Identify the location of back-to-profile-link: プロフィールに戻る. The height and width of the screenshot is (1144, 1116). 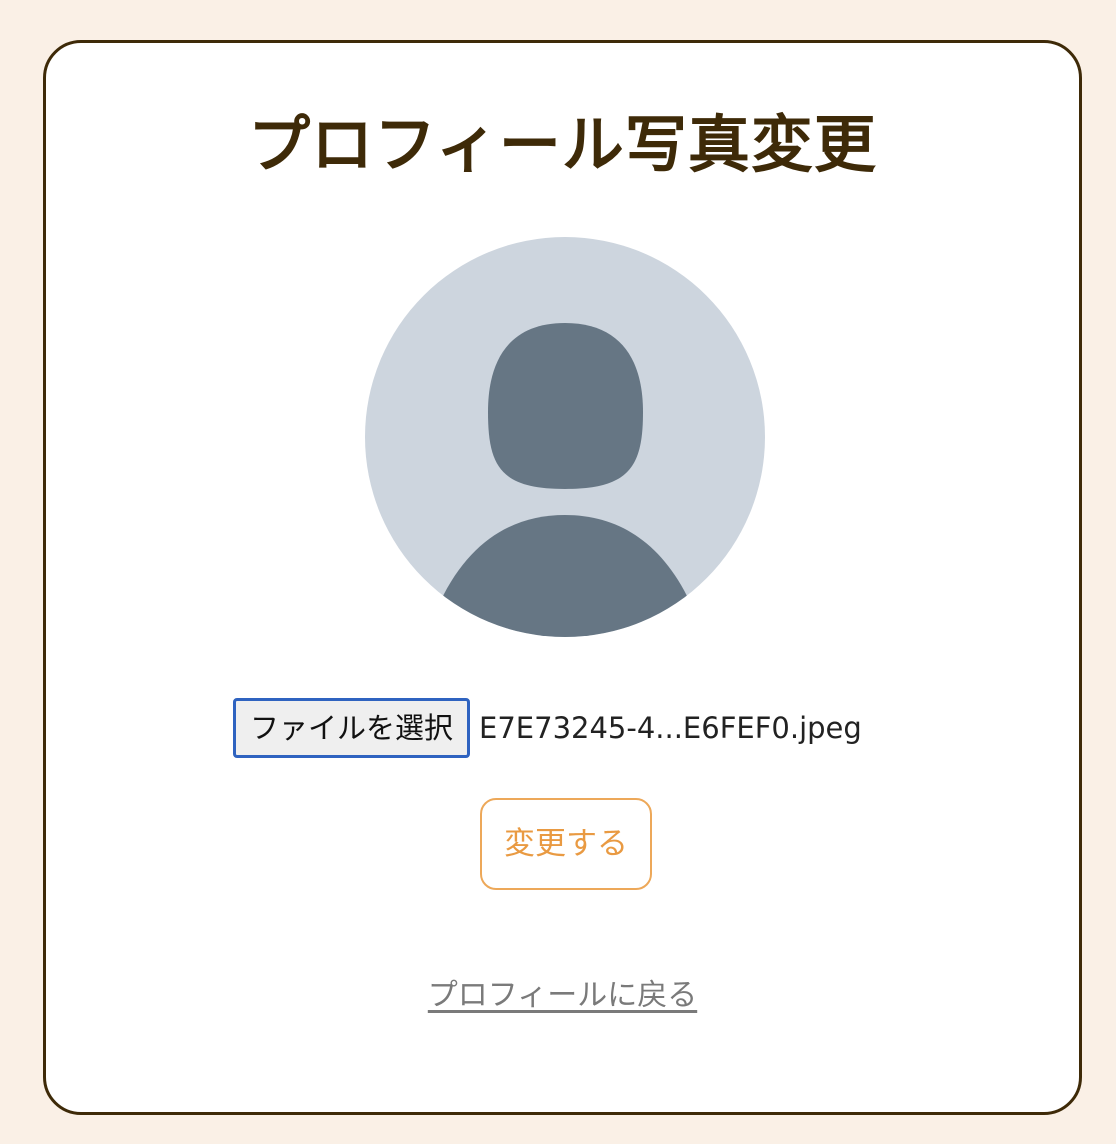
(562, 995).